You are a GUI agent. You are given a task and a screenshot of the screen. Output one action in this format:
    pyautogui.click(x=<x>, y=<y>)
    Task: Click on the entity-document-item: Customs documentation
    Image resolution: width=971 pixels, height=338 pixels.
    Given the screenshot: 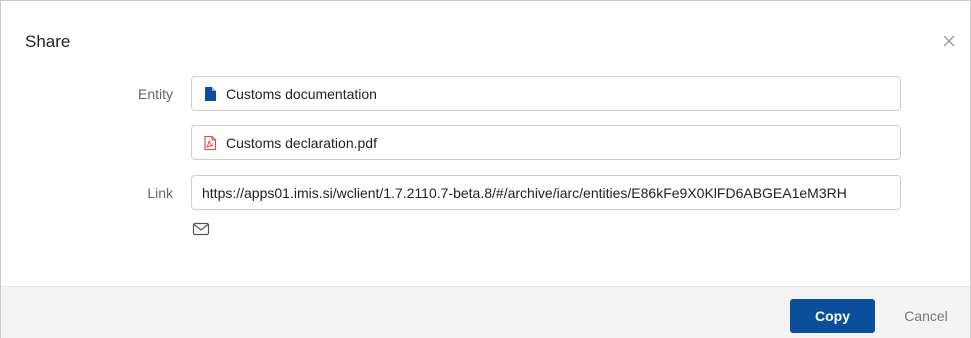 What is the action you would take?
    pyautogui.click(x=546, y=93)
    